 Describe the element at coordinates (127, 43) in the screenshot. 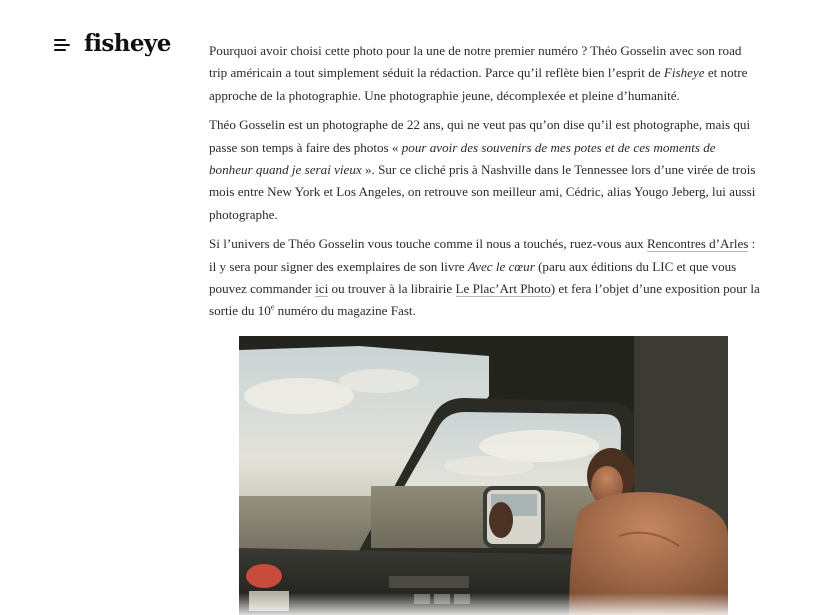

I see `site-logo: fisheye` at that location.